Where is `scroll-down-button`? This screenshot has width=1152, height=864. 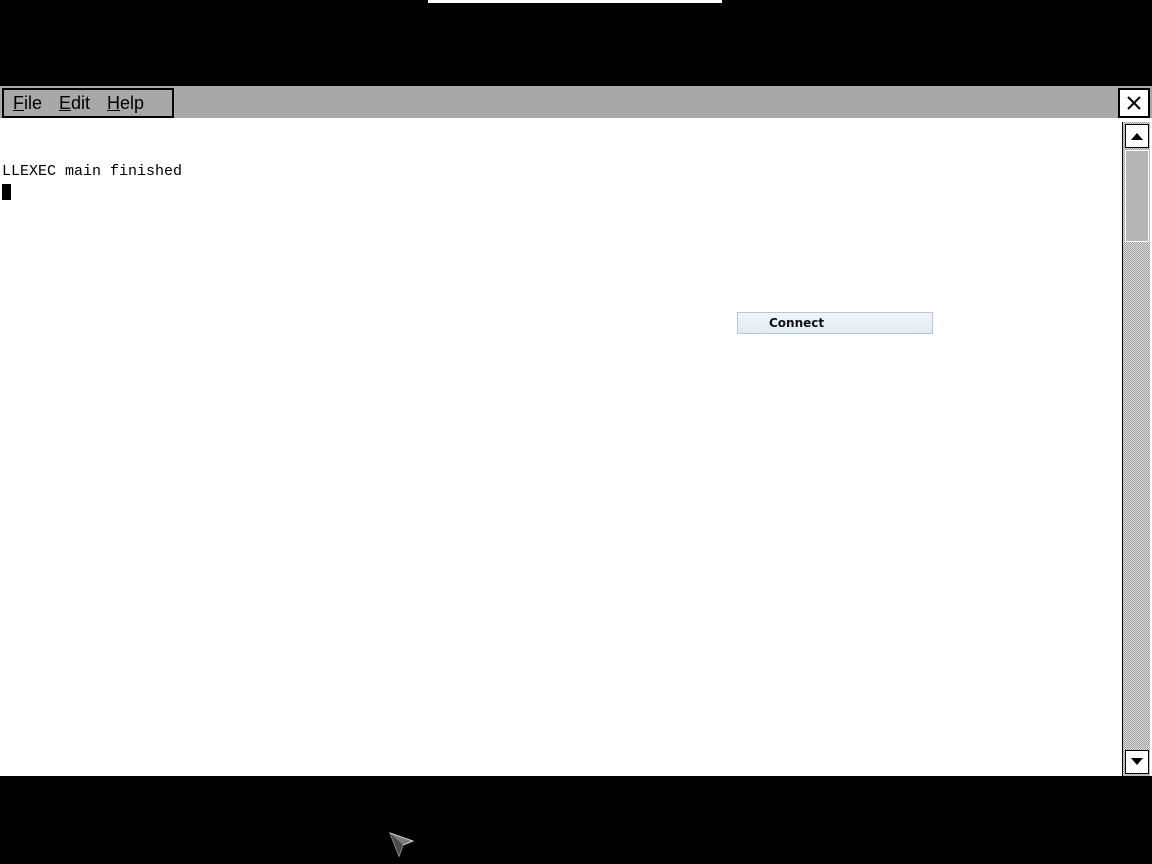 scroll-down-button is located at coordinates (1137, 762).